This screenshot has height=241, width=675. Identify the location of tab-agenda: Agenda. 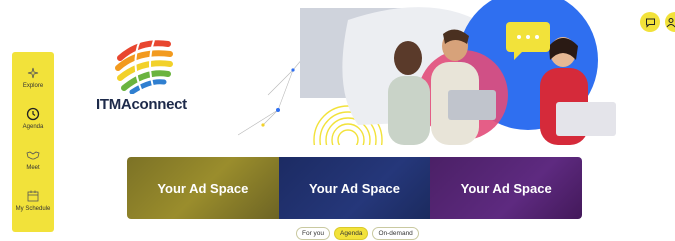
(351, 233).